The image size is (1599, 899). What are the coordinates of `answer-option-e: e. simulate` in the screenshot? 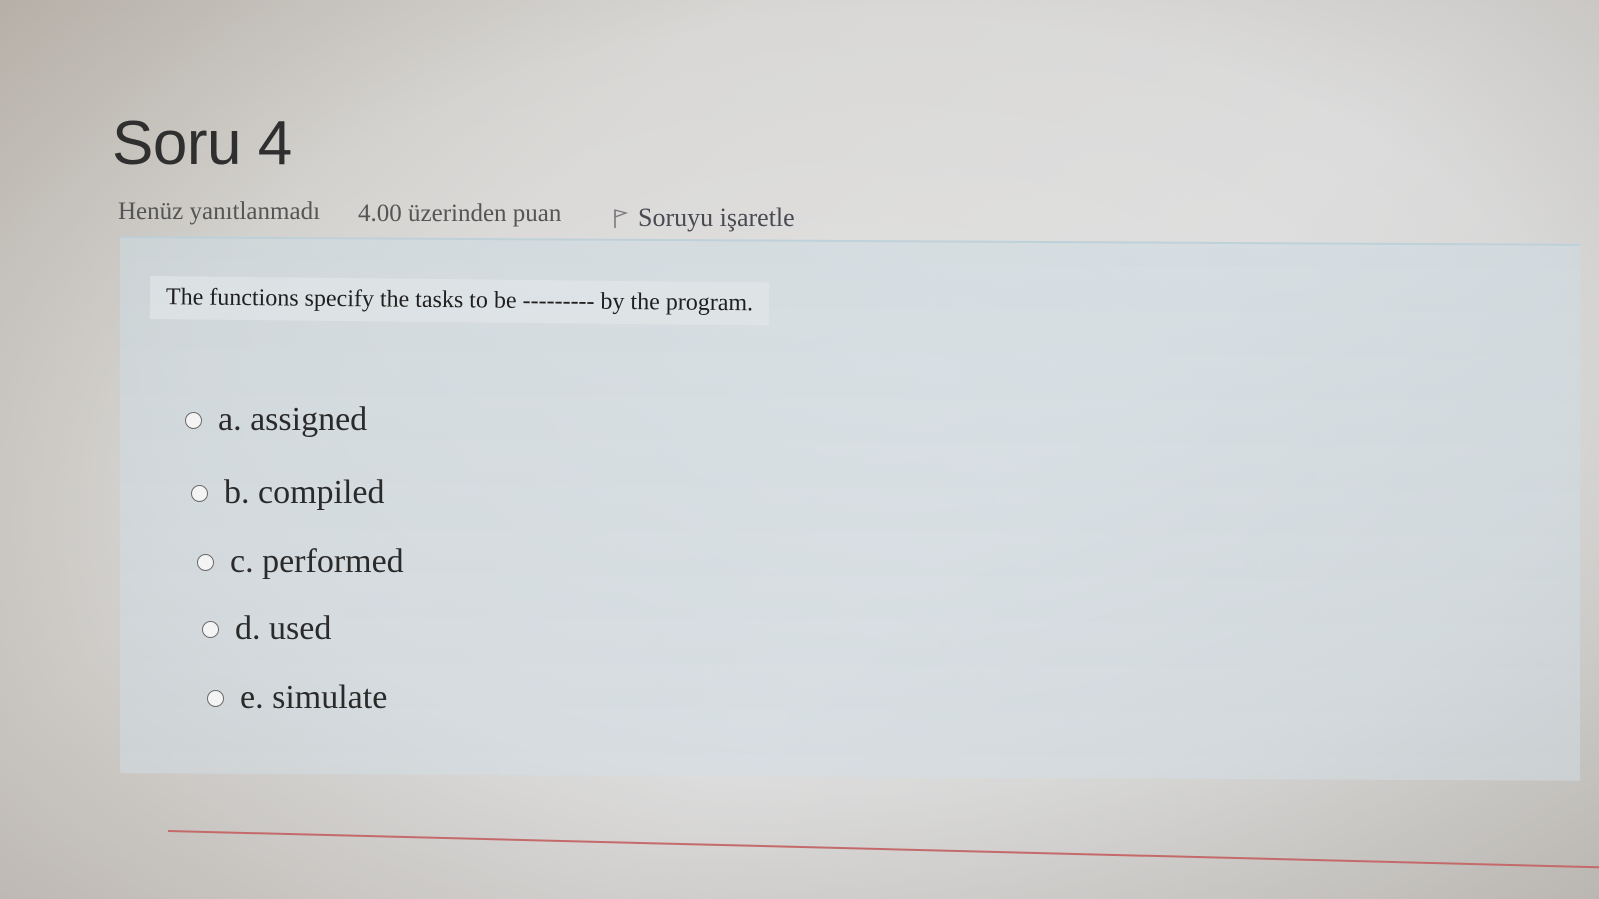 It's located at (297, 698).